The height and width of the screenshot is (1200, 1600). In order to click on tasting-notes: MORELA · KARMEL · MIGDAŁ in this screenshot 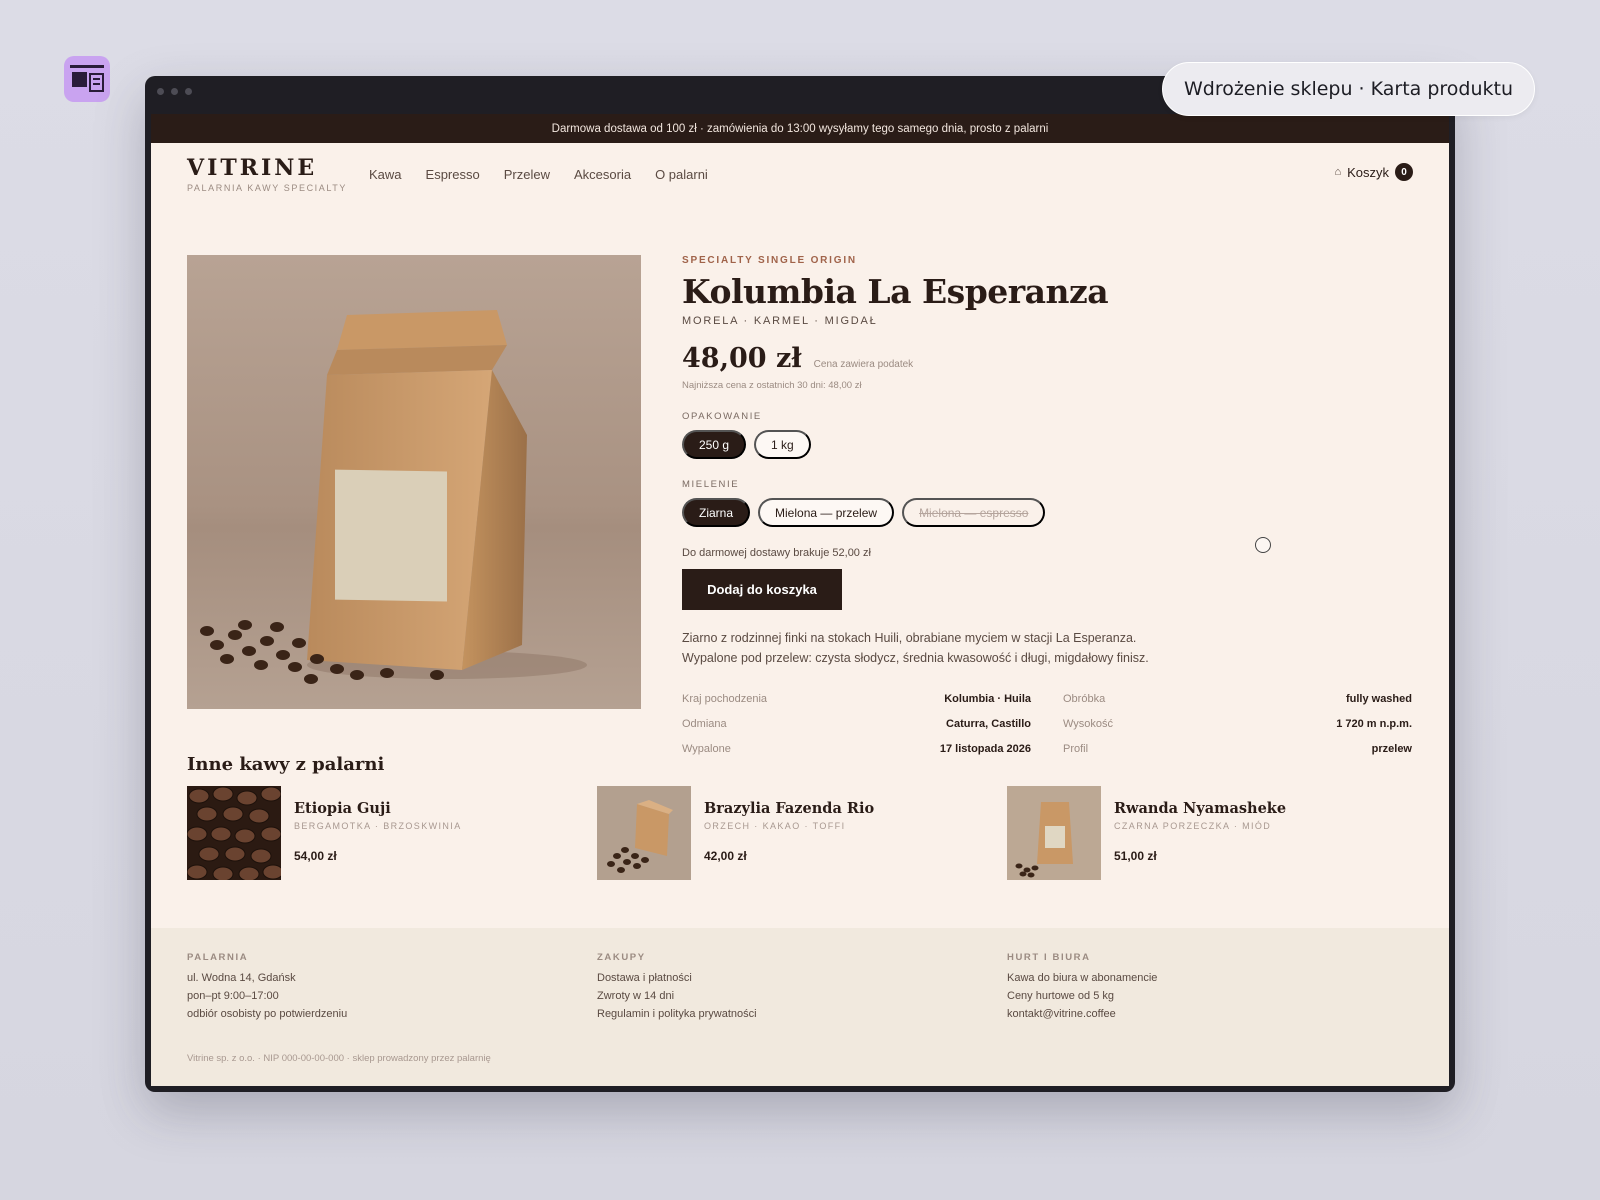, I will do `click(780, 321)`.